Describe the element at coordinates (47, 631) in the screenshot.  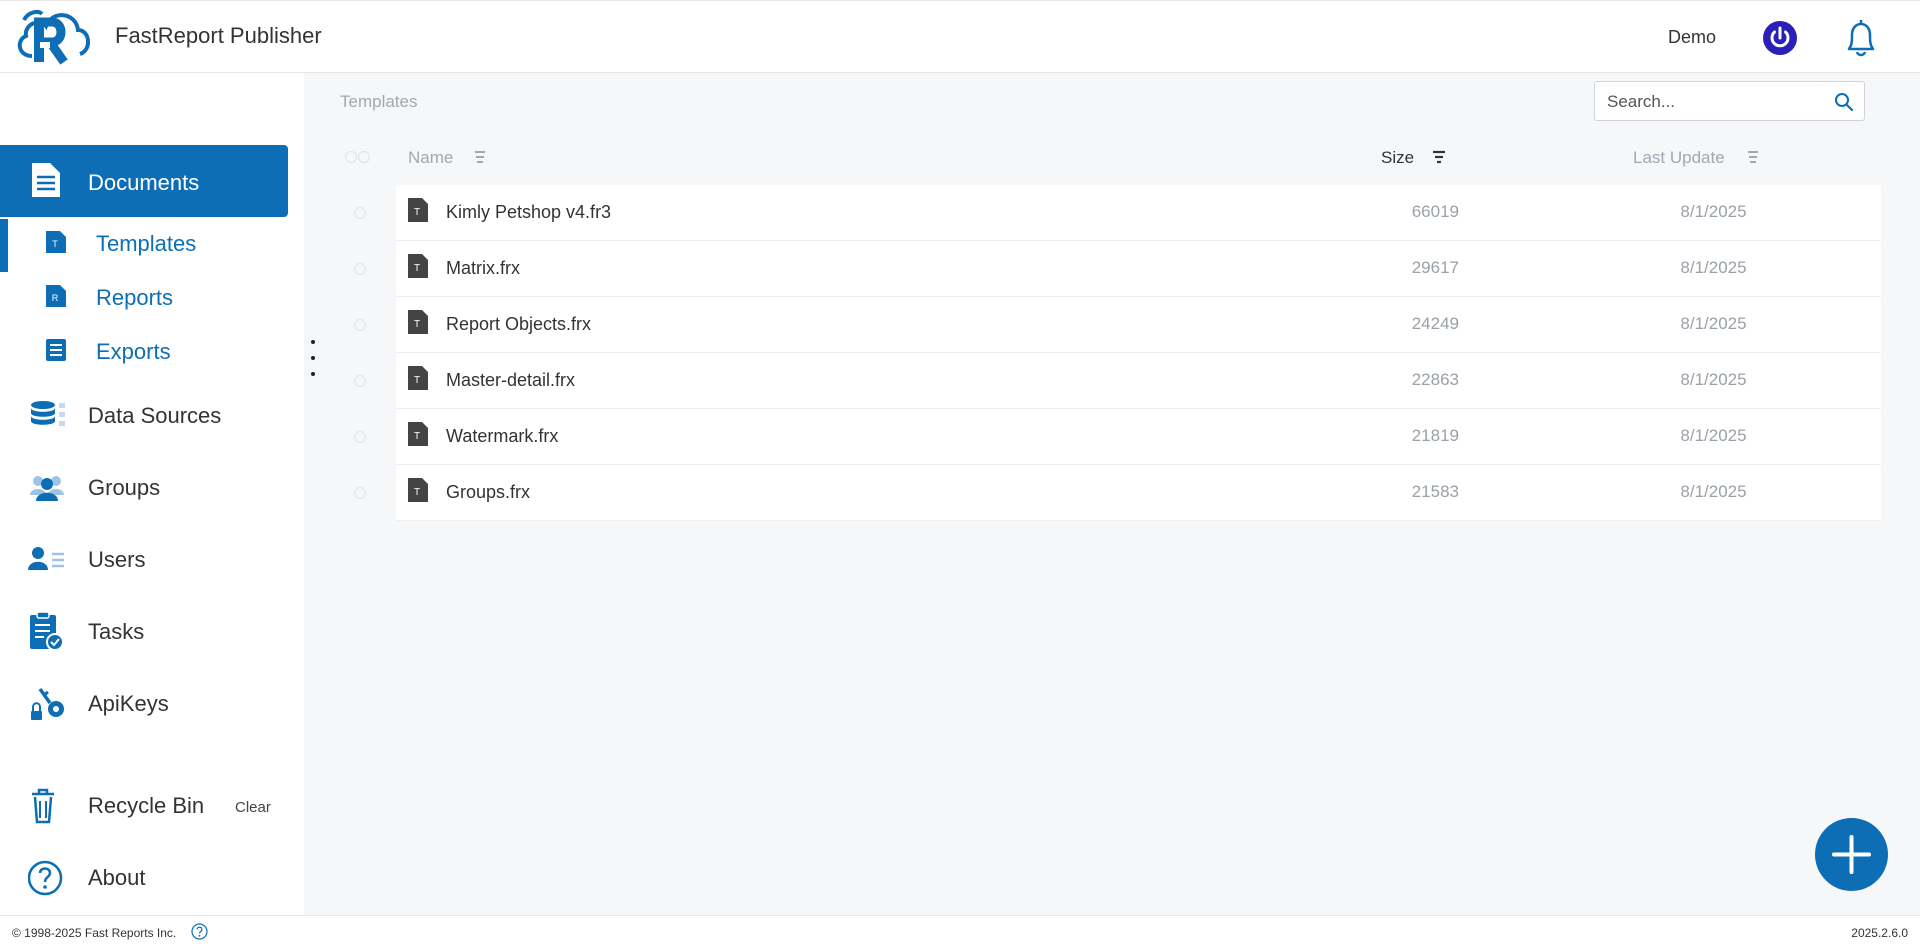
I see `tasks-icon` at that location.